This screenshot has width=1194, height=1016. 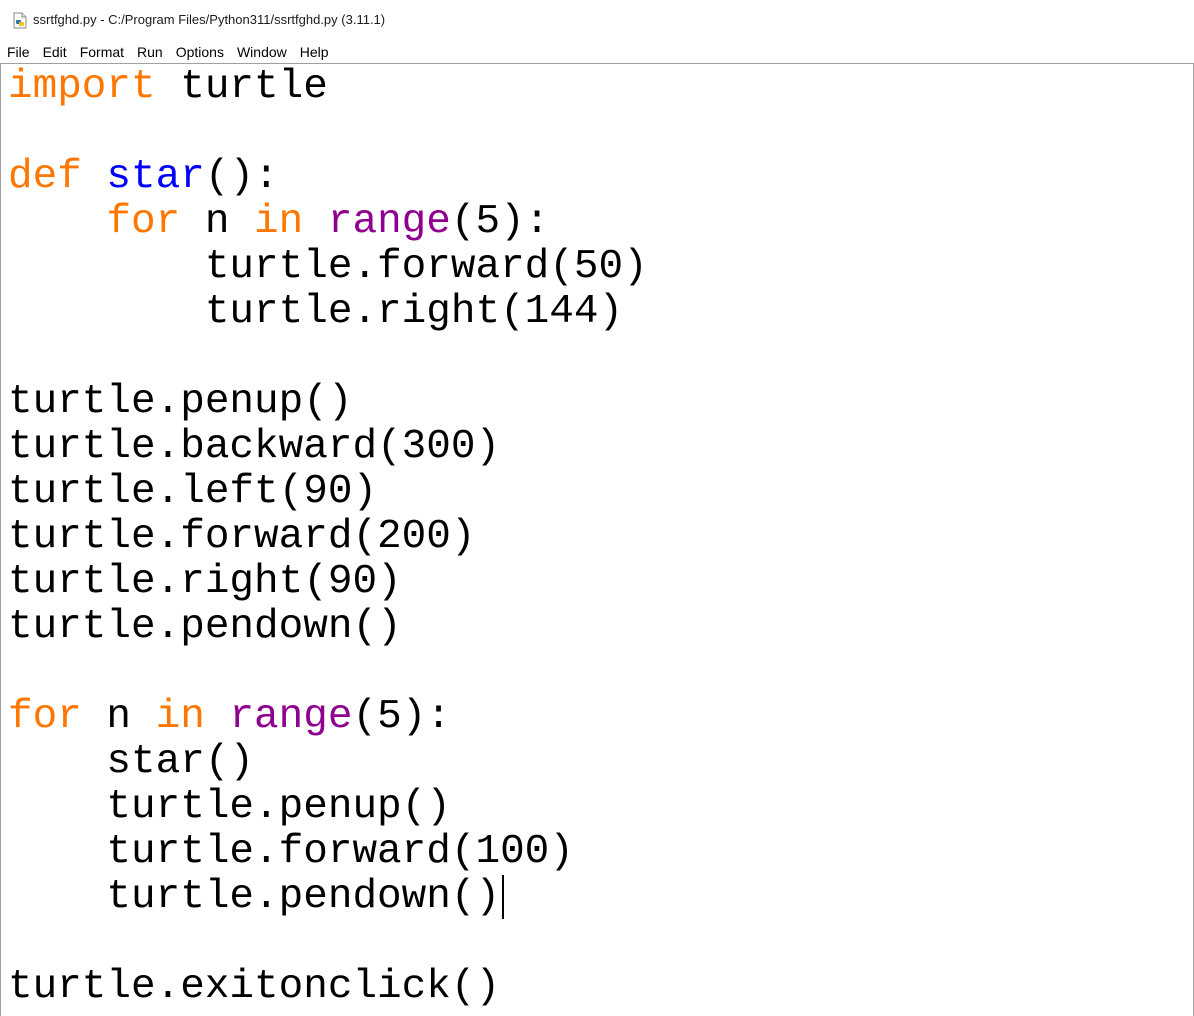 What do you see at coordinates (15, 52) in the screenshot?
I see `menu-file: File` at bounding box center [15, 52].